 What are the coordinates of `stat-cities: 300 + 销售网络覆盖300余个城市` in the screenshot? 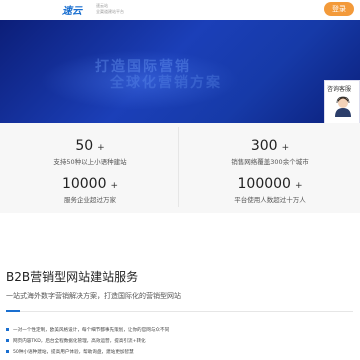 It's located at (270, 150).